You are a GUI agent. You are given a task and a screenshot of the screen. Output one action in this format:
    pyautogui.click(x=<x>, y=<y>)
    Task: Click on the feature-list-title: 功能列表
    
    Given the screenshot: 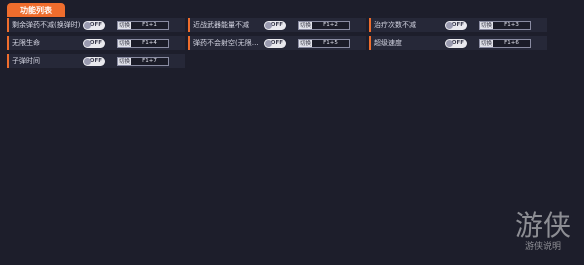 What is the action you would take?
    pyautogui.click(x=36, y=10)
    